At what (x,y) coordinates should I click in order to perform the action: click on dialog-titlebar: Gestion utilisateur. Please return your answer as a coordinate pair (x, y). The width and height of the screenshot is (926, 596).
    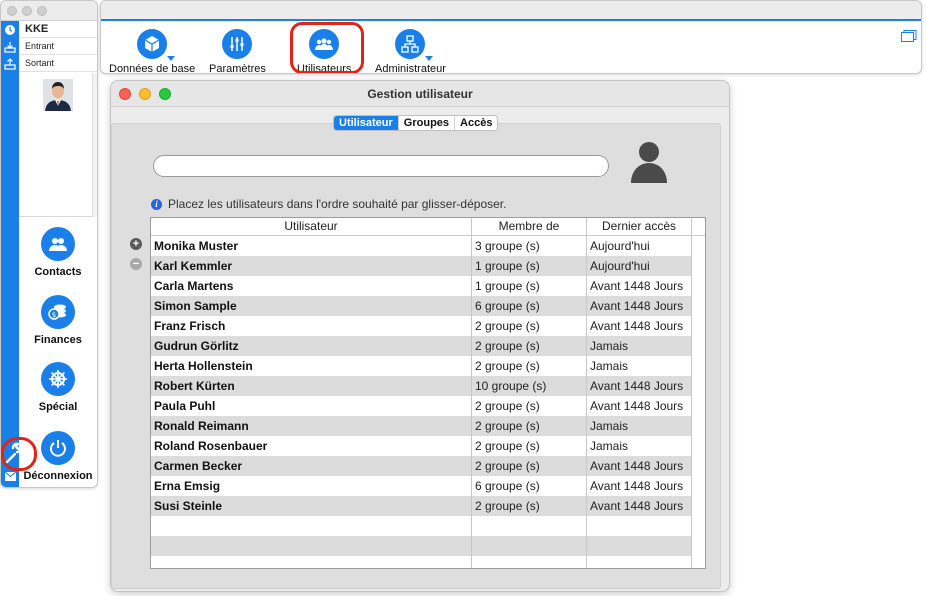
    Looking at the image, I should click on (420, 94).